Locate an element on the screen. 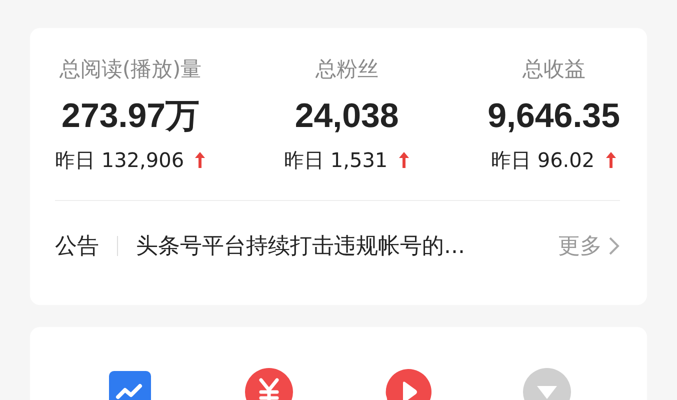 The height and width of the screenshot is (400, 677). stat-value: 273.97万 is located at coordinates (131, 116).